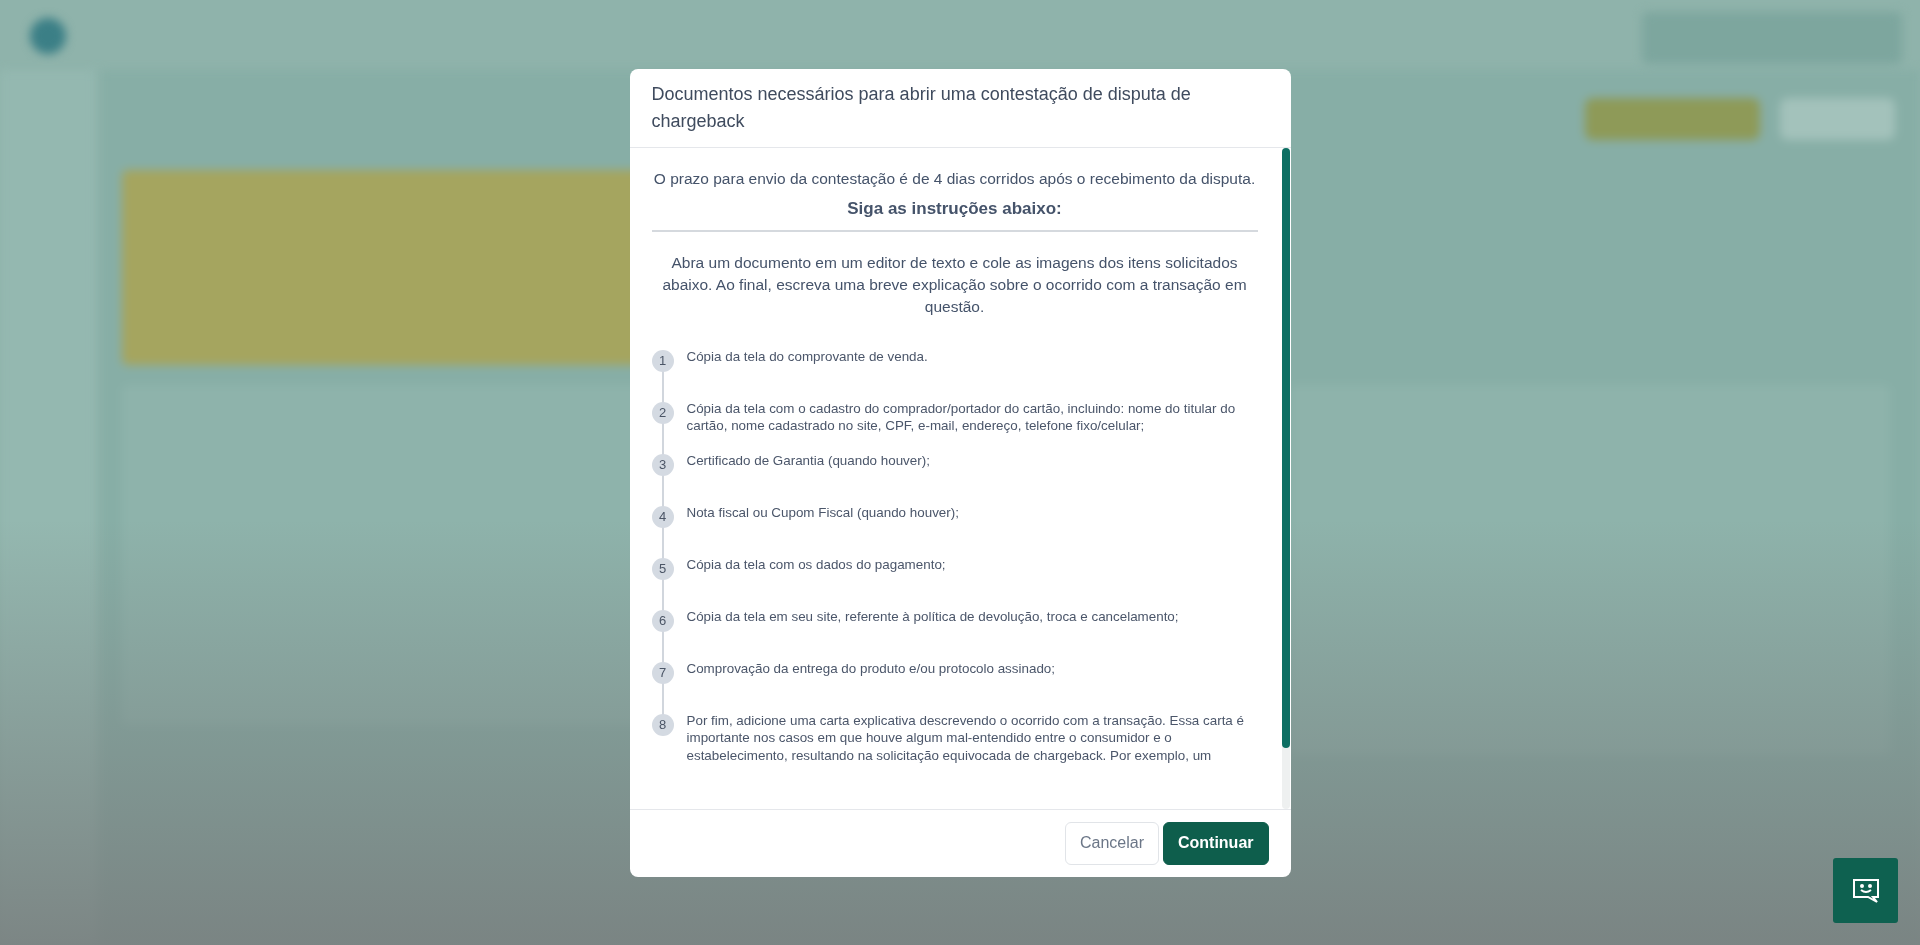 This screenshot has width=1920, height=945. I want to click on step-number: 8, so click(662, 724).